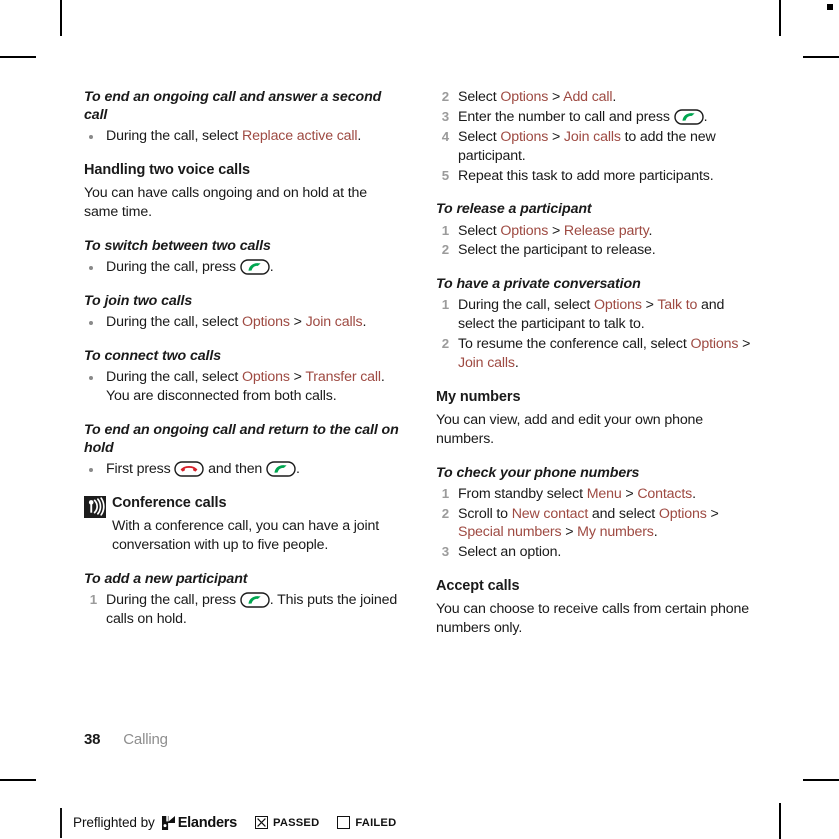 Image resolution: width=839 pixels, height=839 pixels. What do you see at coordinates (566, 494) in the screenshot?
I see `list-item: From standby select Menu > Contacts.` at bounding box center [566, 494].